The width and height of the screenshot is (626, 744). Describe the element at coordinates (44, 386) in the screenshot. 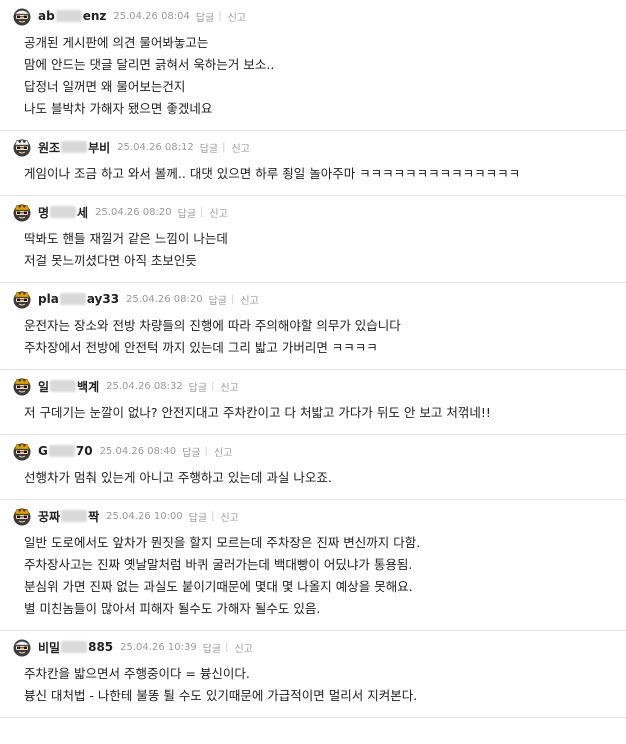

I see `nickname-prefix: 일` at that location.